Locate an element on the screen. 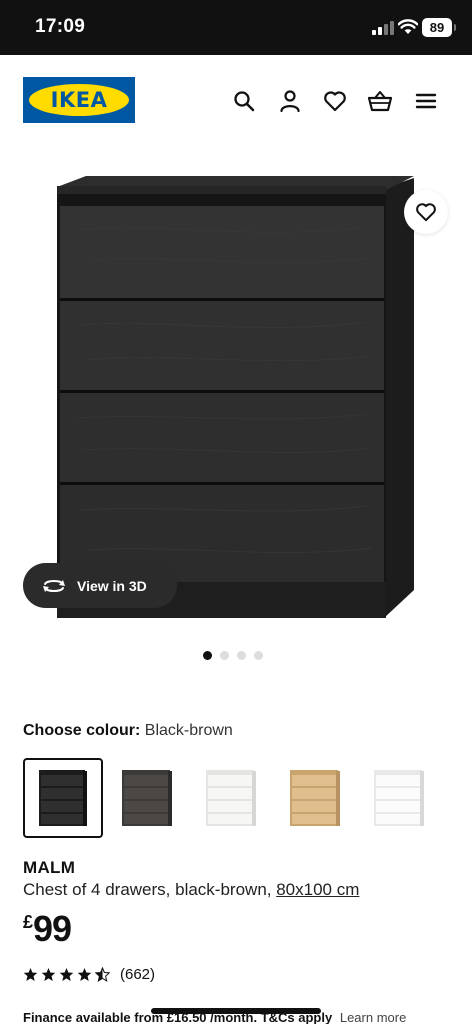 The height and width of the screenshot is (1024, 472). product-name: MALM is located at coordinates (49, 867).